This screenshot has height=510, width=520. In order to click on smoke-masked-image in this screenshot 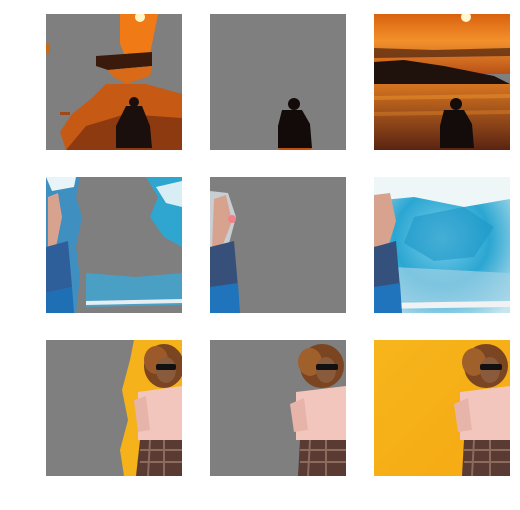, I will do `click(114, 245)`.